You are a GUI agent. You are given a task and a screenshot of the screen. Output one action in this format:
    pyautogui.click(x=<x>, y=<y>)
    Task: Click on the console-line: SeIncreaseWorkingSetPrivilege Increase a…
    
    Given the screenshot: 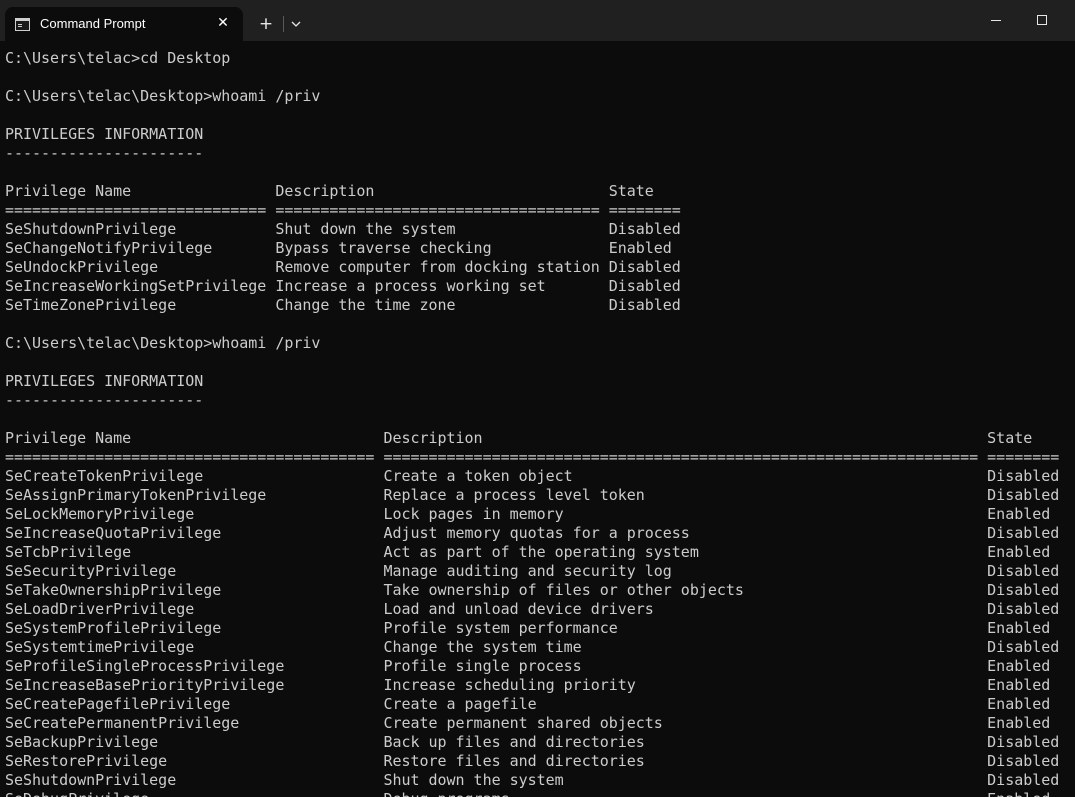 What is the action you would take?
    pyautogui.click(x=343, y=286)
    